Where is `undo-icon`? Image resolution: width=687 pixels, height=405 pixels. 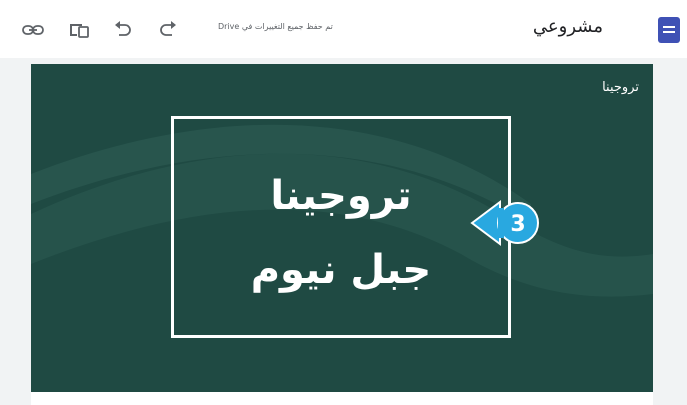
undo-icon is located at coordinates (123, 30).